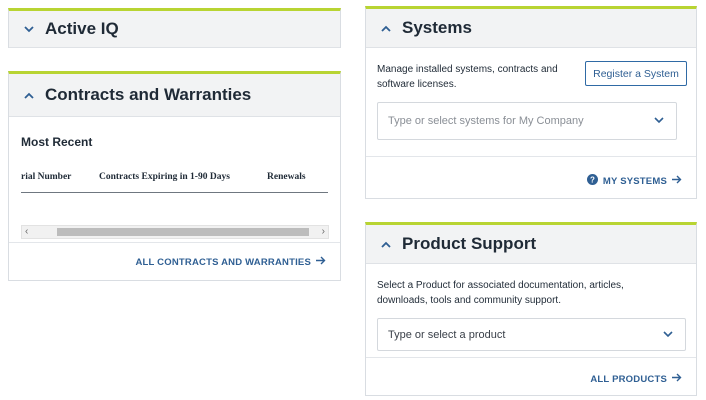 This screenshot has width=706, height=400. Describe the element at coordinates (148, 94) in the screenshot. I see `contracts-title: Contracts and Warranties` at that location.